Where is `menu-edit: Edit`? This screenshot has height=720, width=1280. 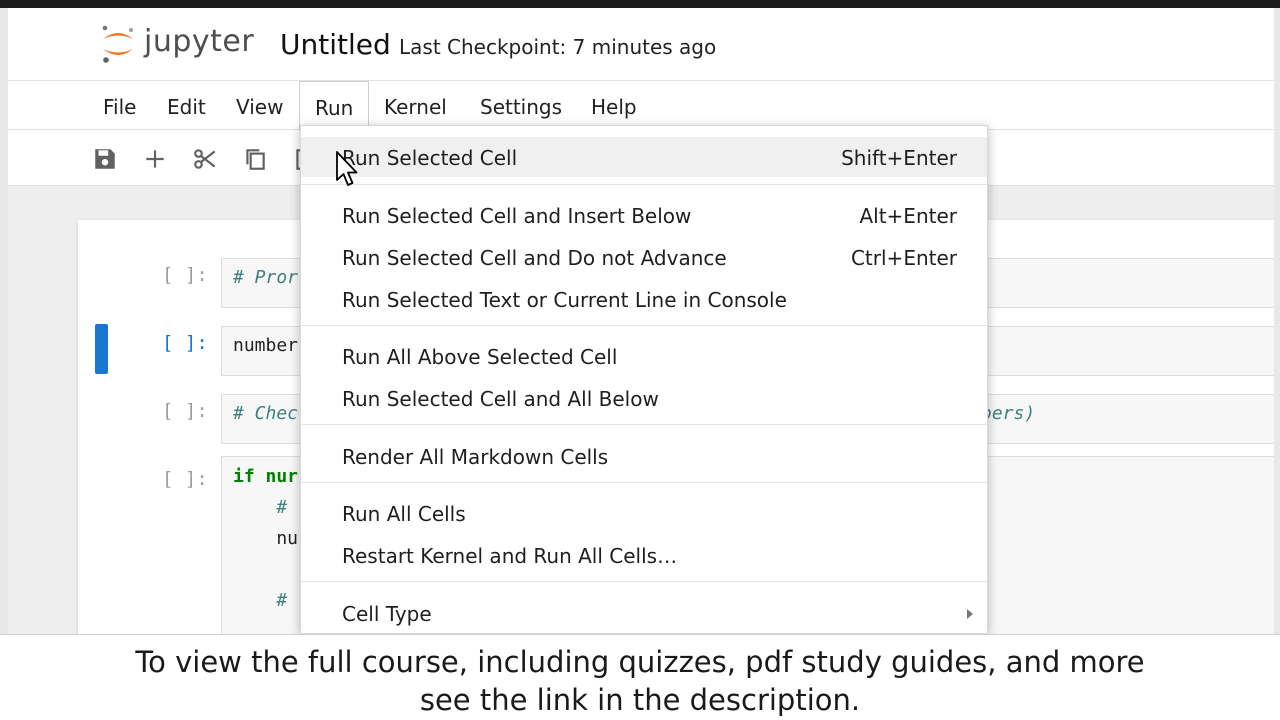
menu-edit: Edit is located at coordinates (186, 107).